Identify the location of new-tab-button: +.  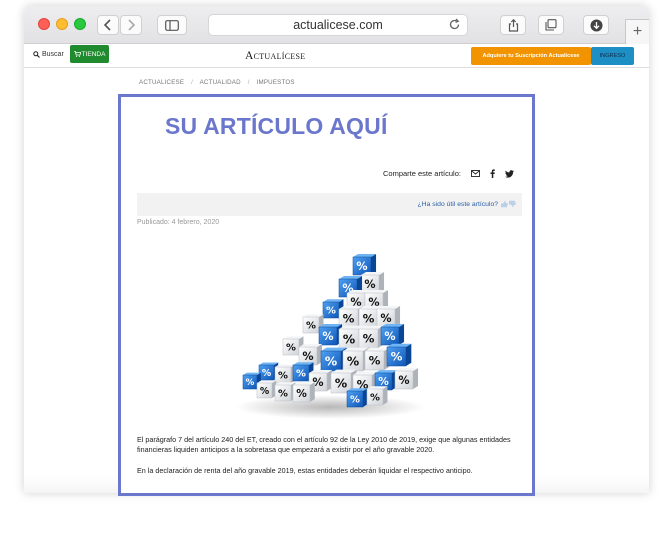
(637, 31).